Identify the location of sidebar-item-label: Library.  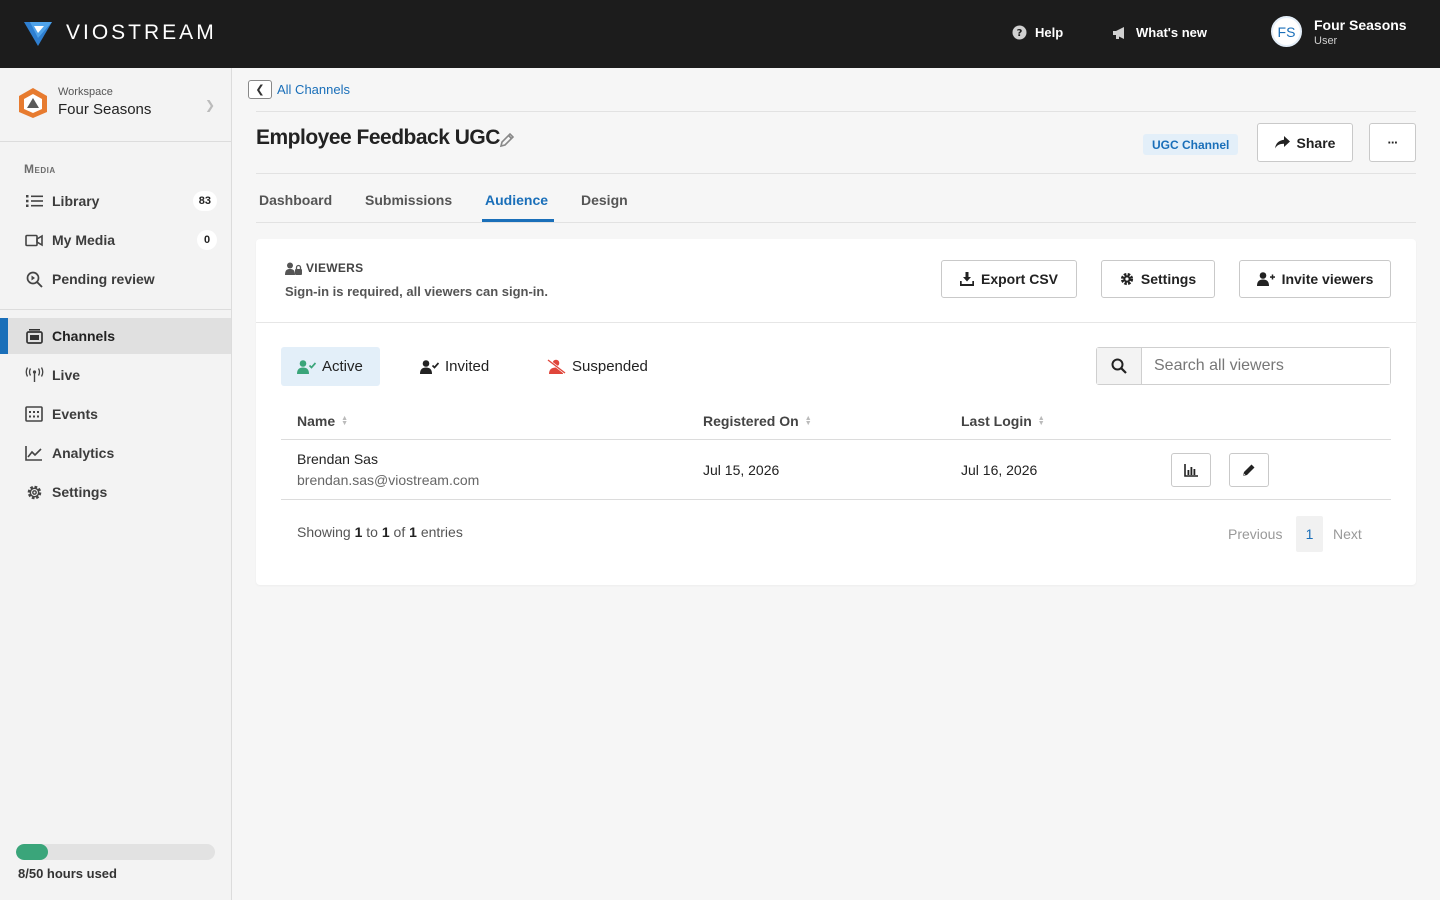
(76, 201).